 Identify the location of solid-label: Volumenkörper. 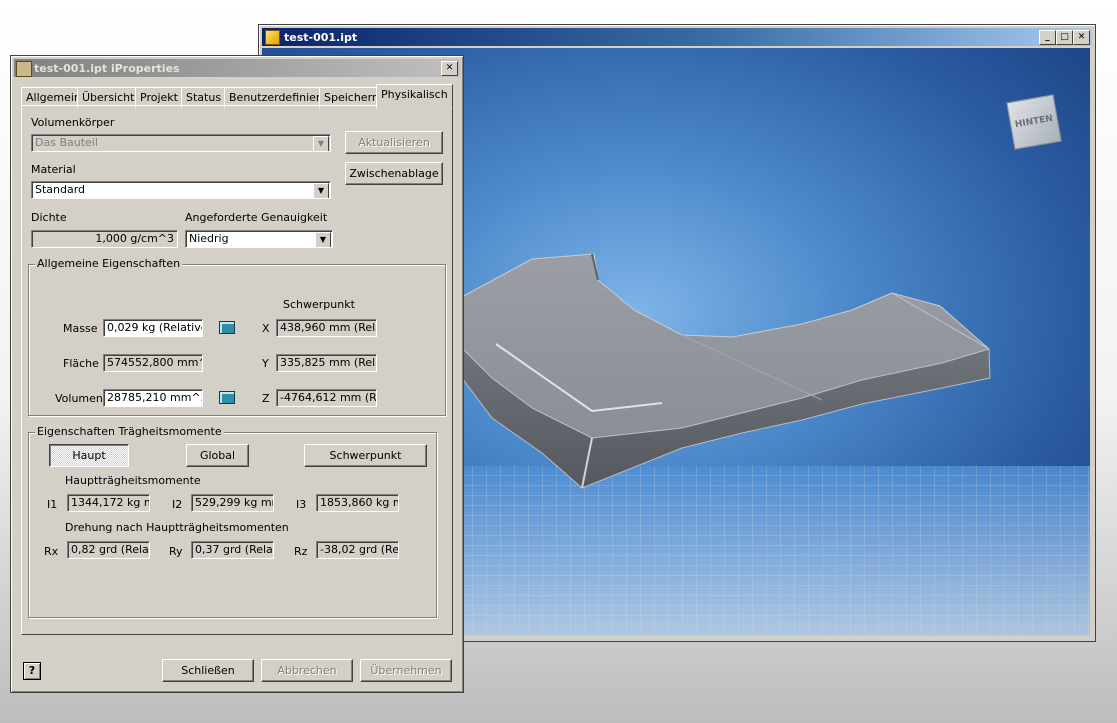
(73, 122).